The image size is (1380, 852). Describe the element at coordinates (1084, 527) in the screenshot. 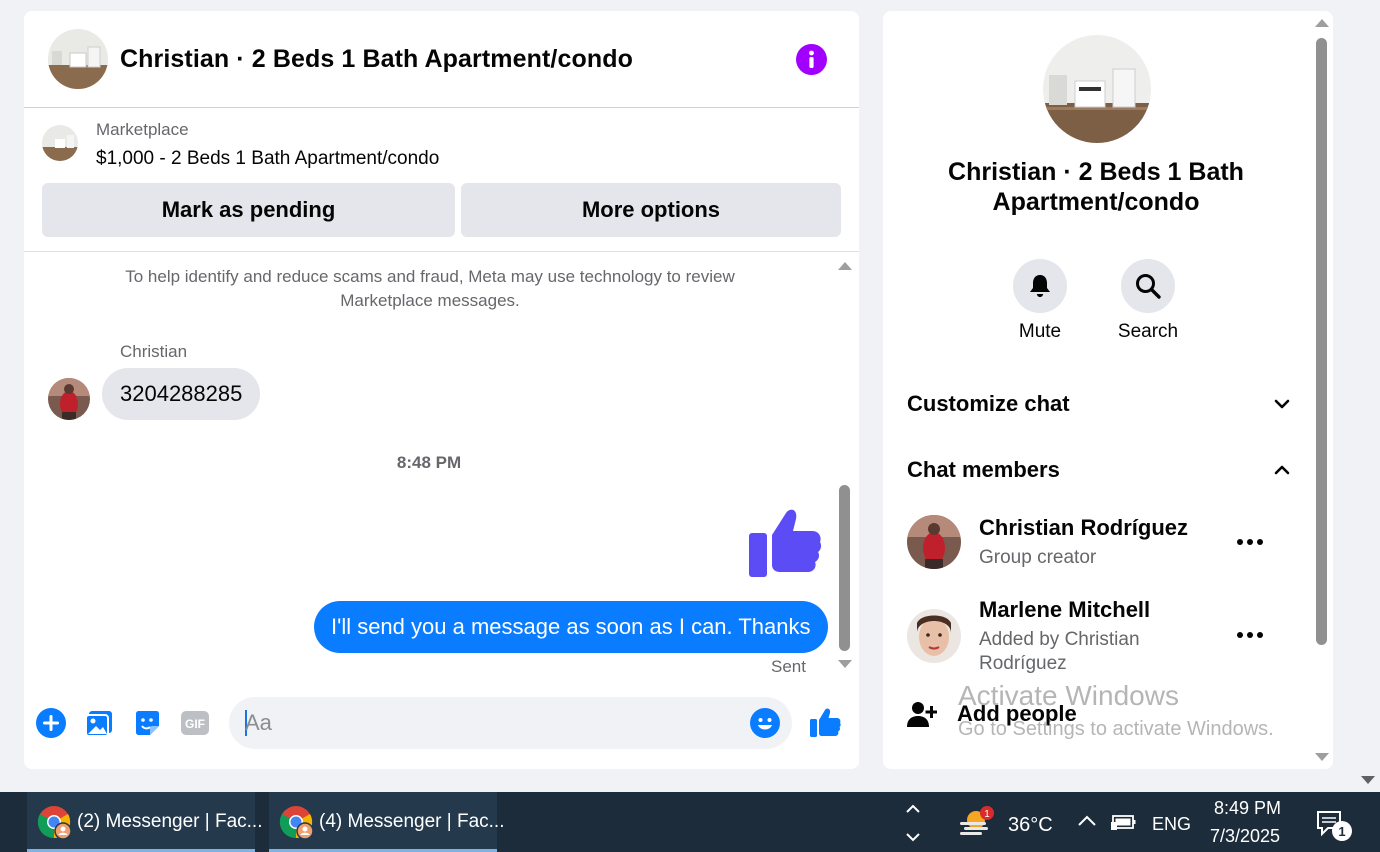

I see `member-name: Christian Rodríguez` at that location.